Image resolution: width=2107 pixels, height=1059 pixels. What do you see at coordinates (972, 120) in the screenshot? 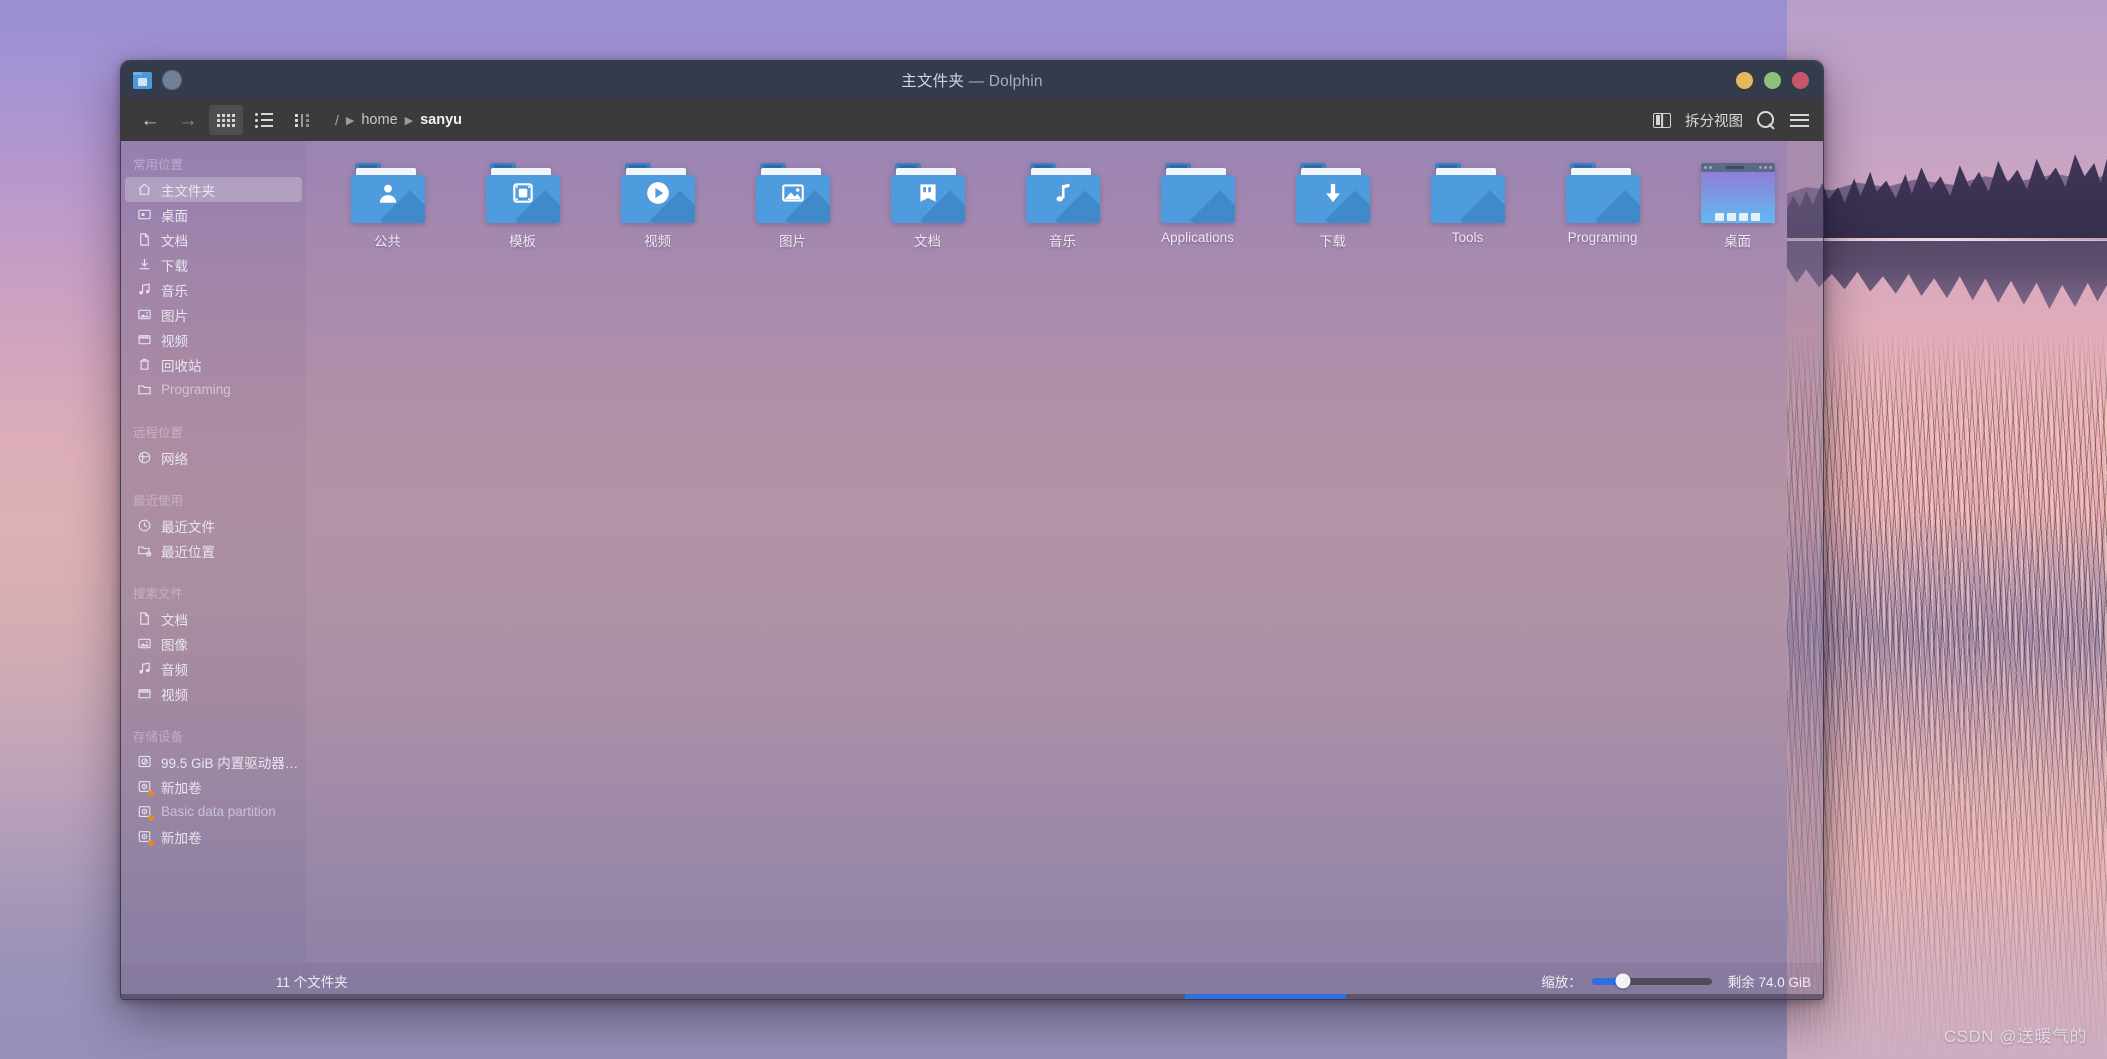
I see `toolbar: ← → / ▶ home ▶ sanyu 拆分视图` at bounding box center [972, 120].